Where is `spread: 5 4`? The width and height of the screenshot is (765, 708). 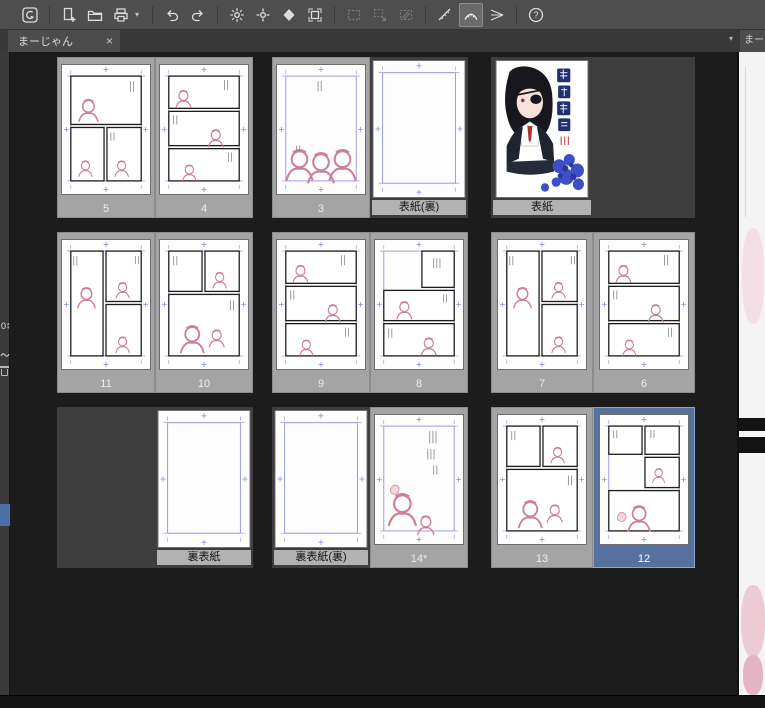
spread: 5 4 is located at coordinates (155, 137).